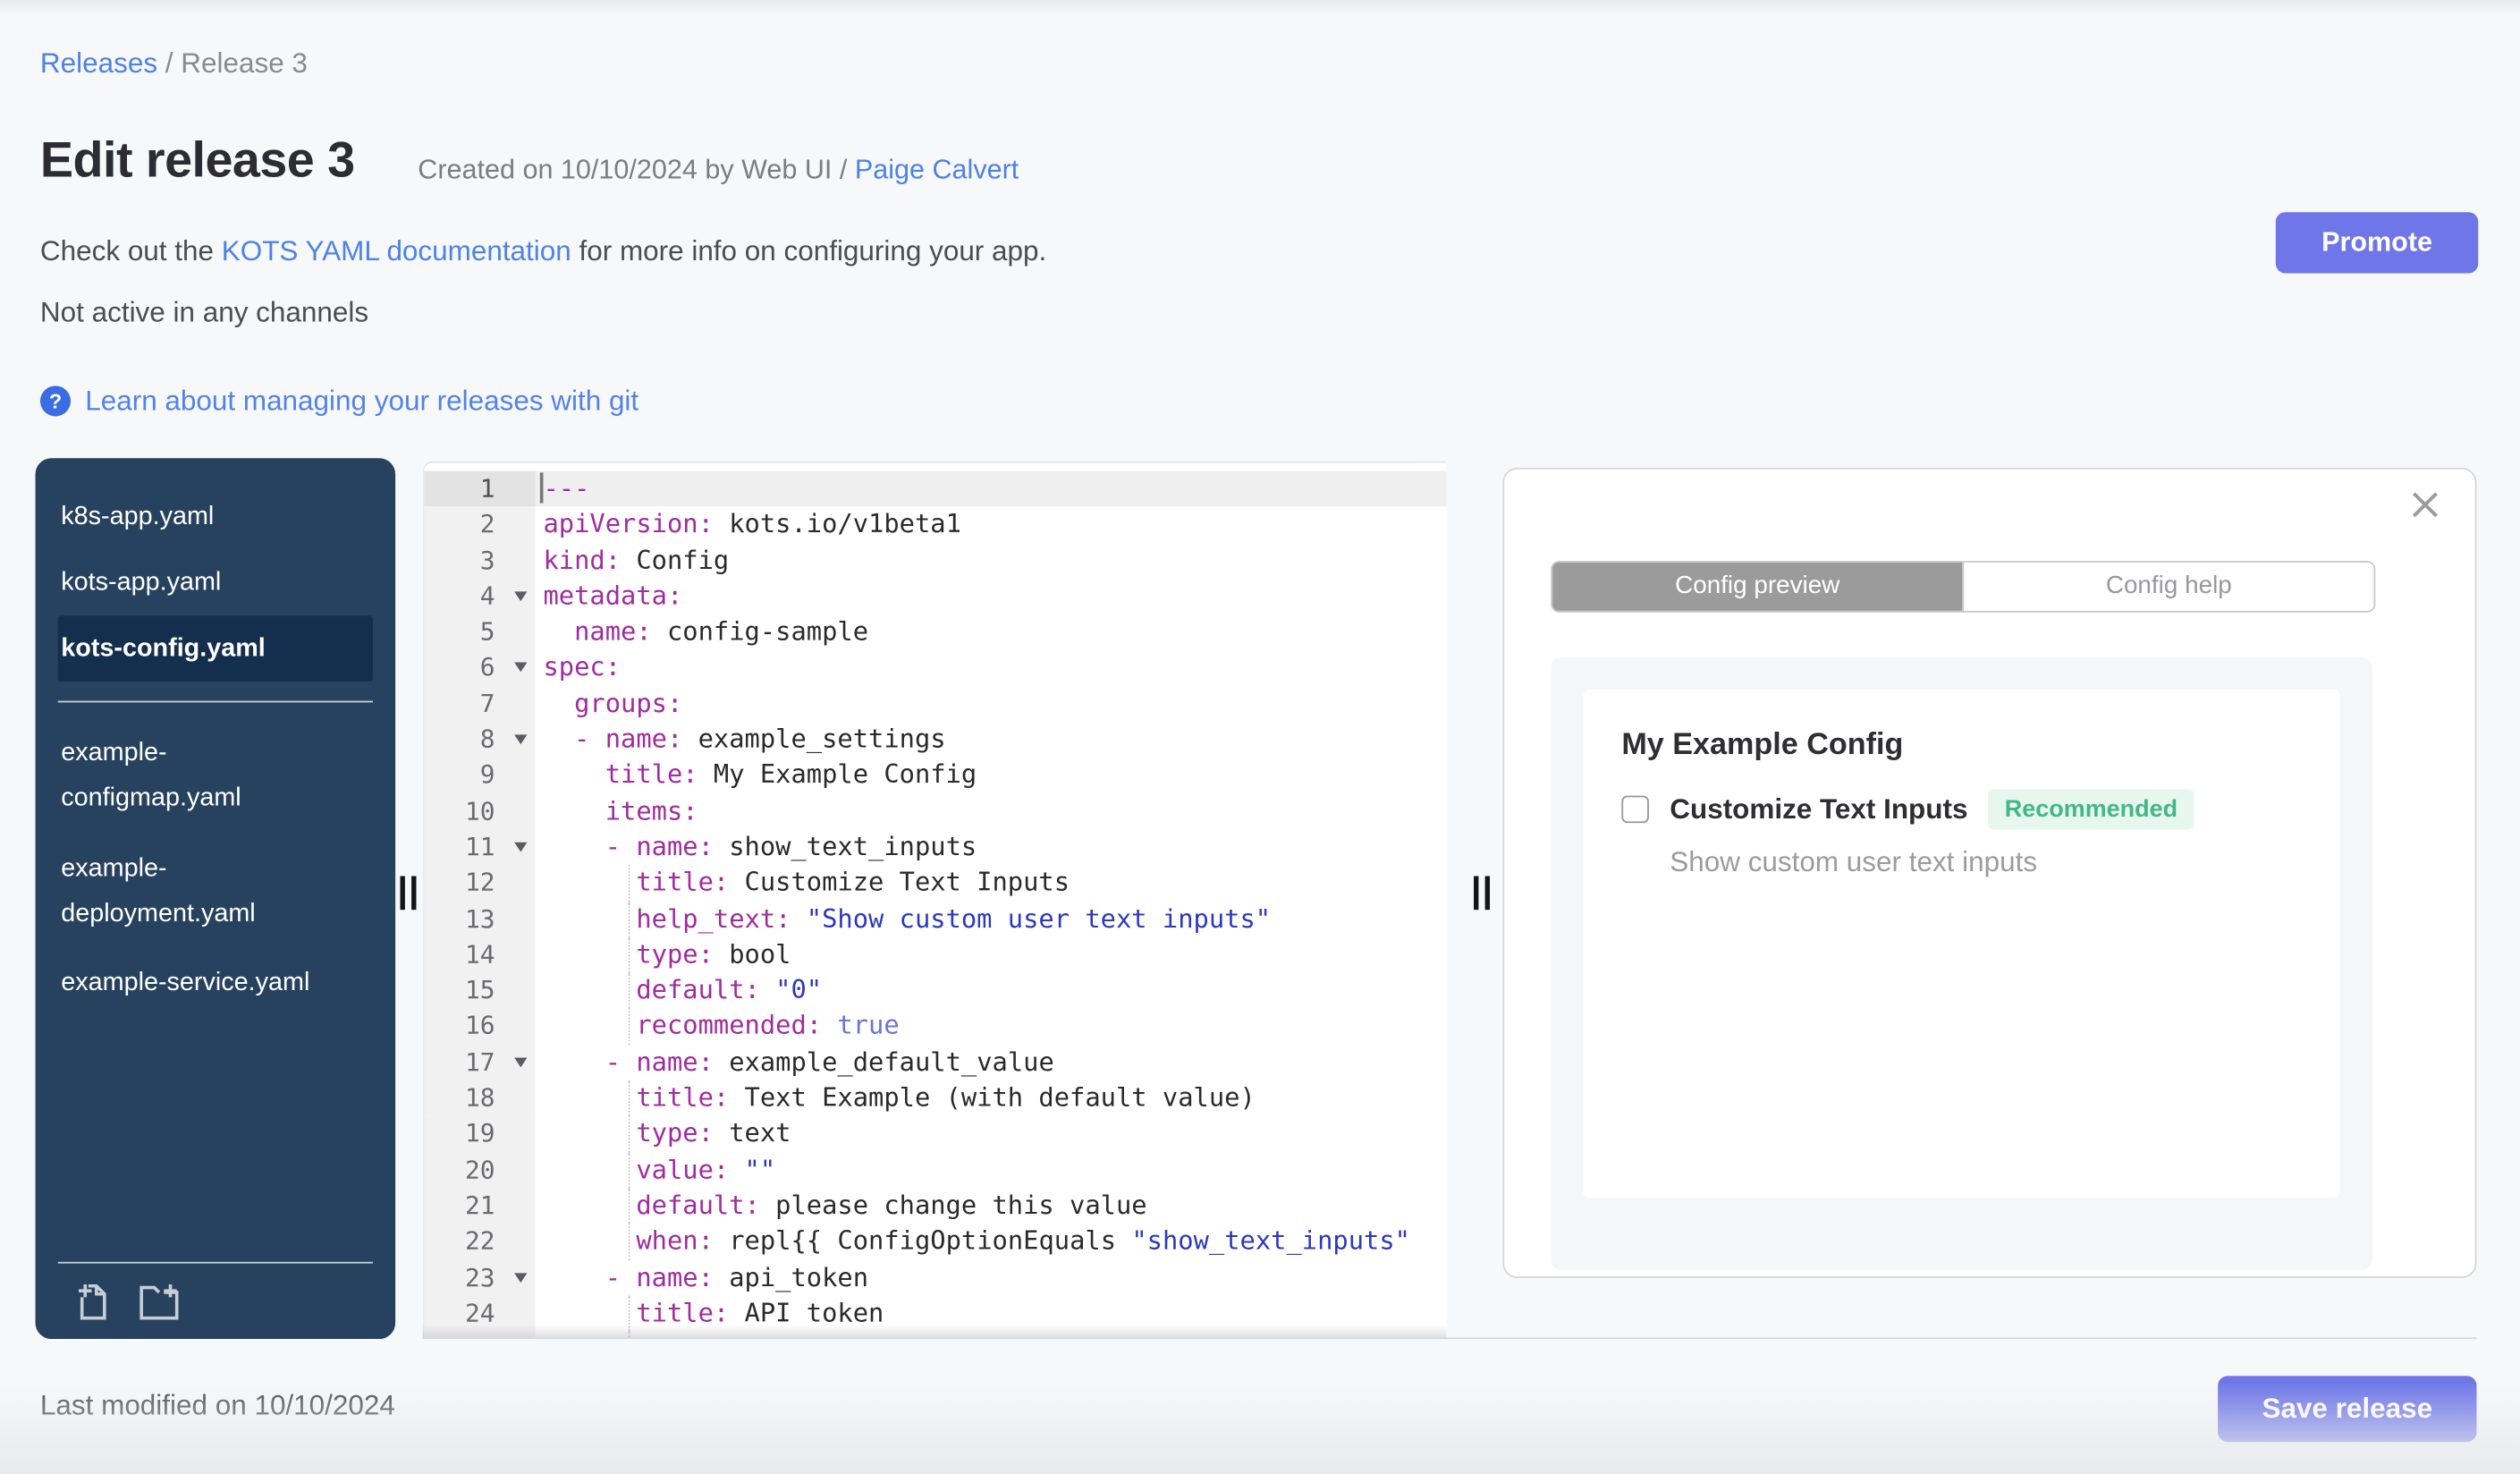 The image size is (2520, 1474). Describe the element at coordinates (990, 740) in the screenshot. I see `code-text: - name: example_settings` at that location.